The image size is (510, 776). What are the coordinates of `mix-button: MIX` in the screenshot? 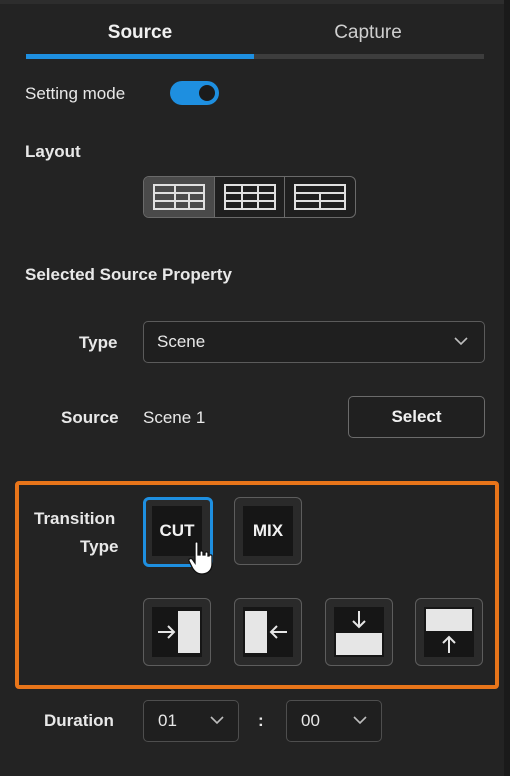 It's located at (268, 531).